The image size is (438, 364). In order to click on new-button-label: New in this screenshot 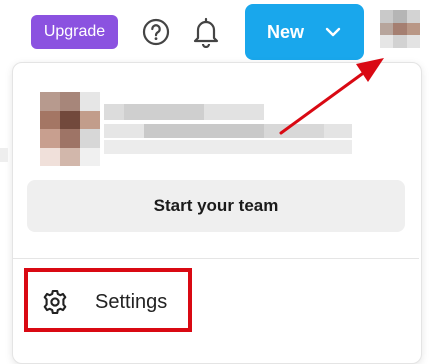, I will do `click(286, 31)`.